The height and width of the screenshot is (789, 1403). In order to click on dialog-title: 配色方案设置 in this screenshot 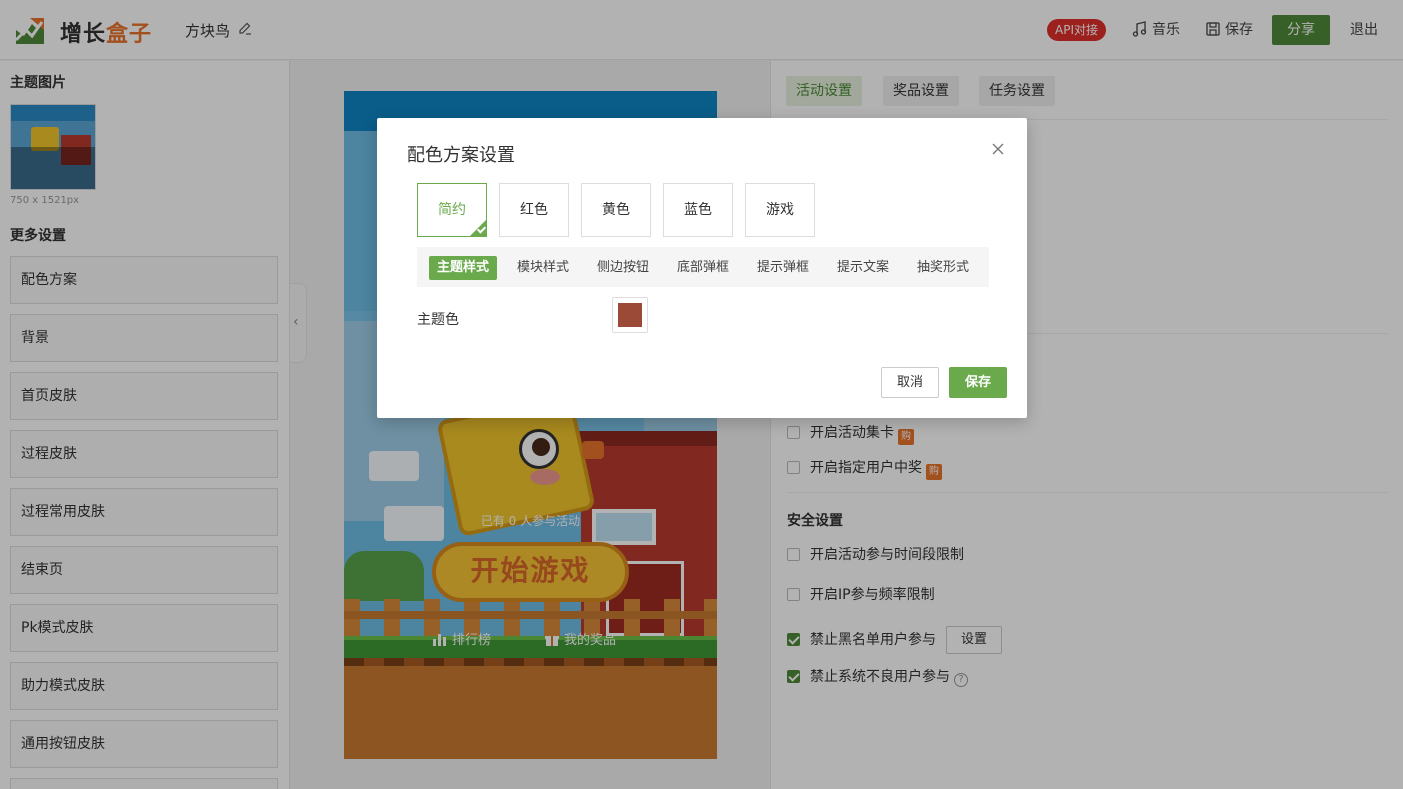, I will do `click(461, 155)`.